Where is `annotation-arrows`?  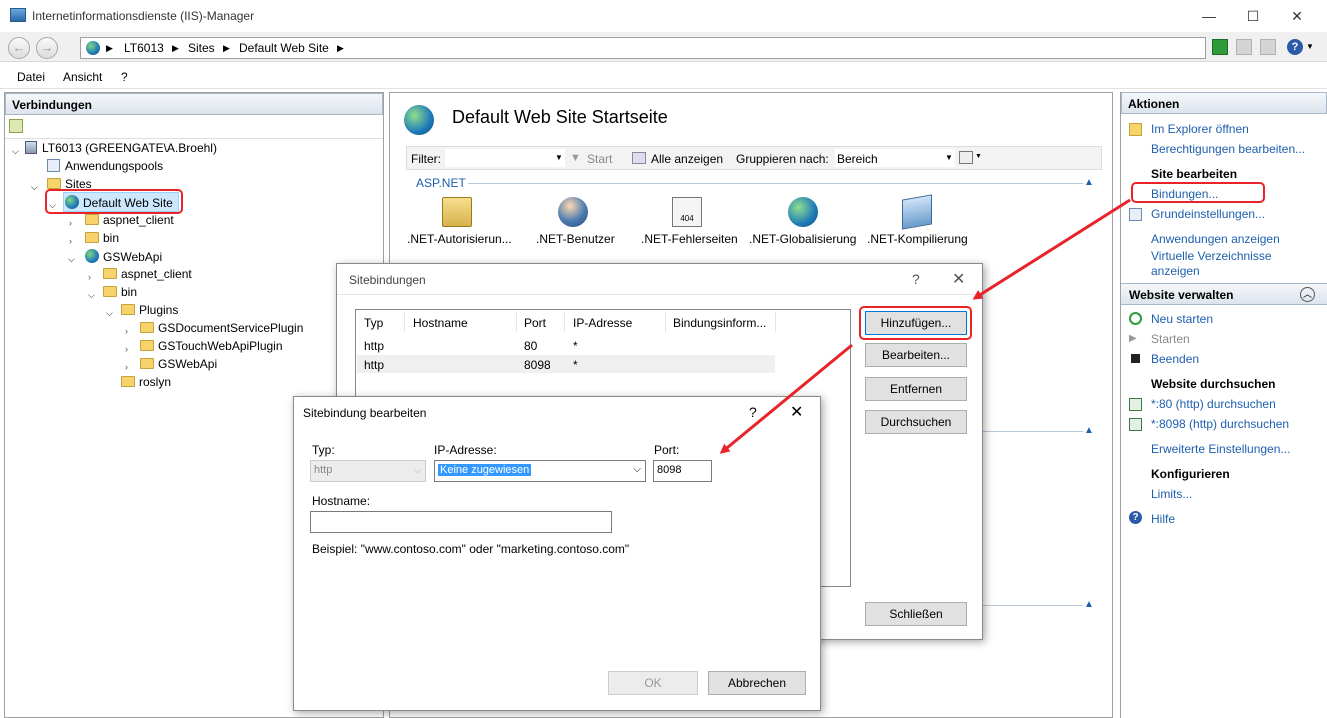
annotation-arrows is located at coordinates (925, 326).